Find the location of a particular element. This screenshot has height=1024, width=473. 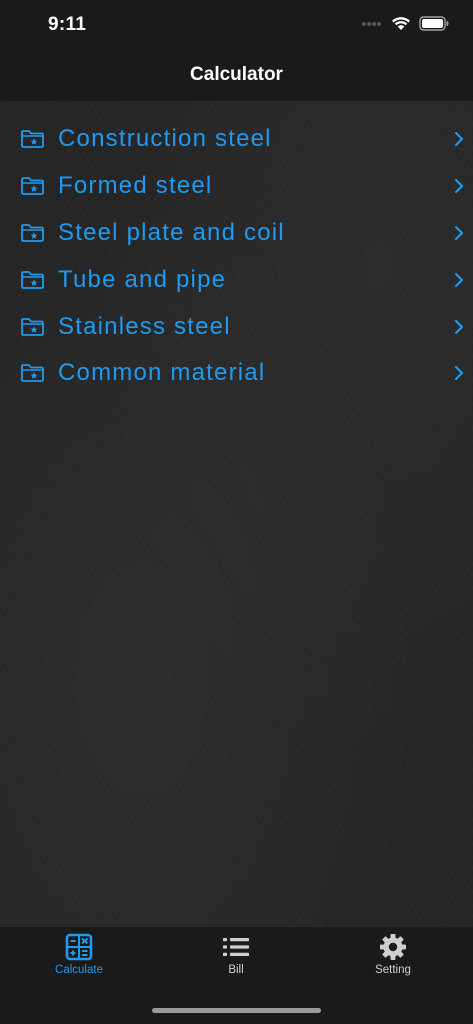

tab-setting: Setting is located at coordinates (393, 958).